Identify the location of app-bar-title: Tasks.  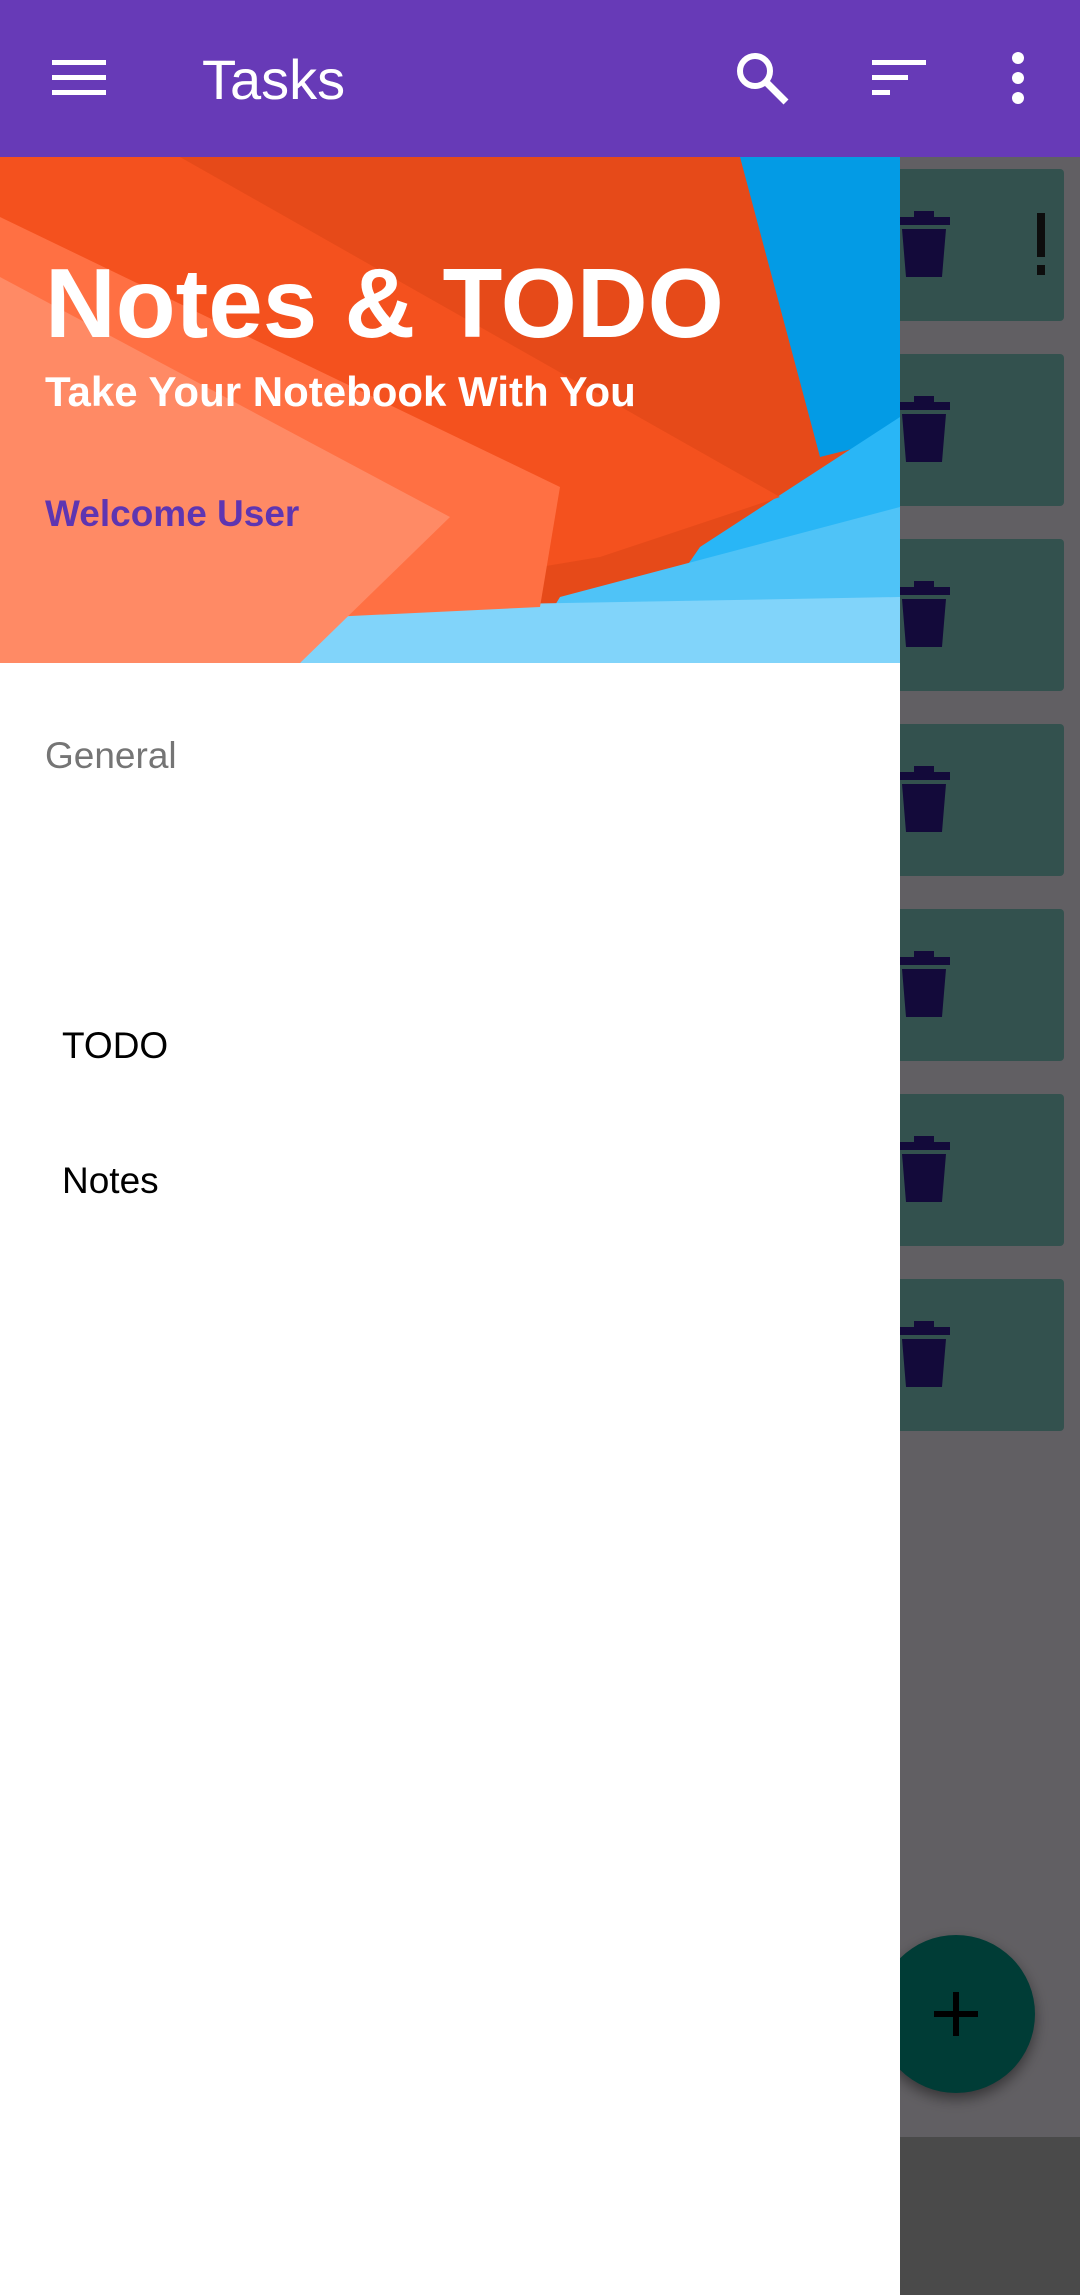
(274, 79).